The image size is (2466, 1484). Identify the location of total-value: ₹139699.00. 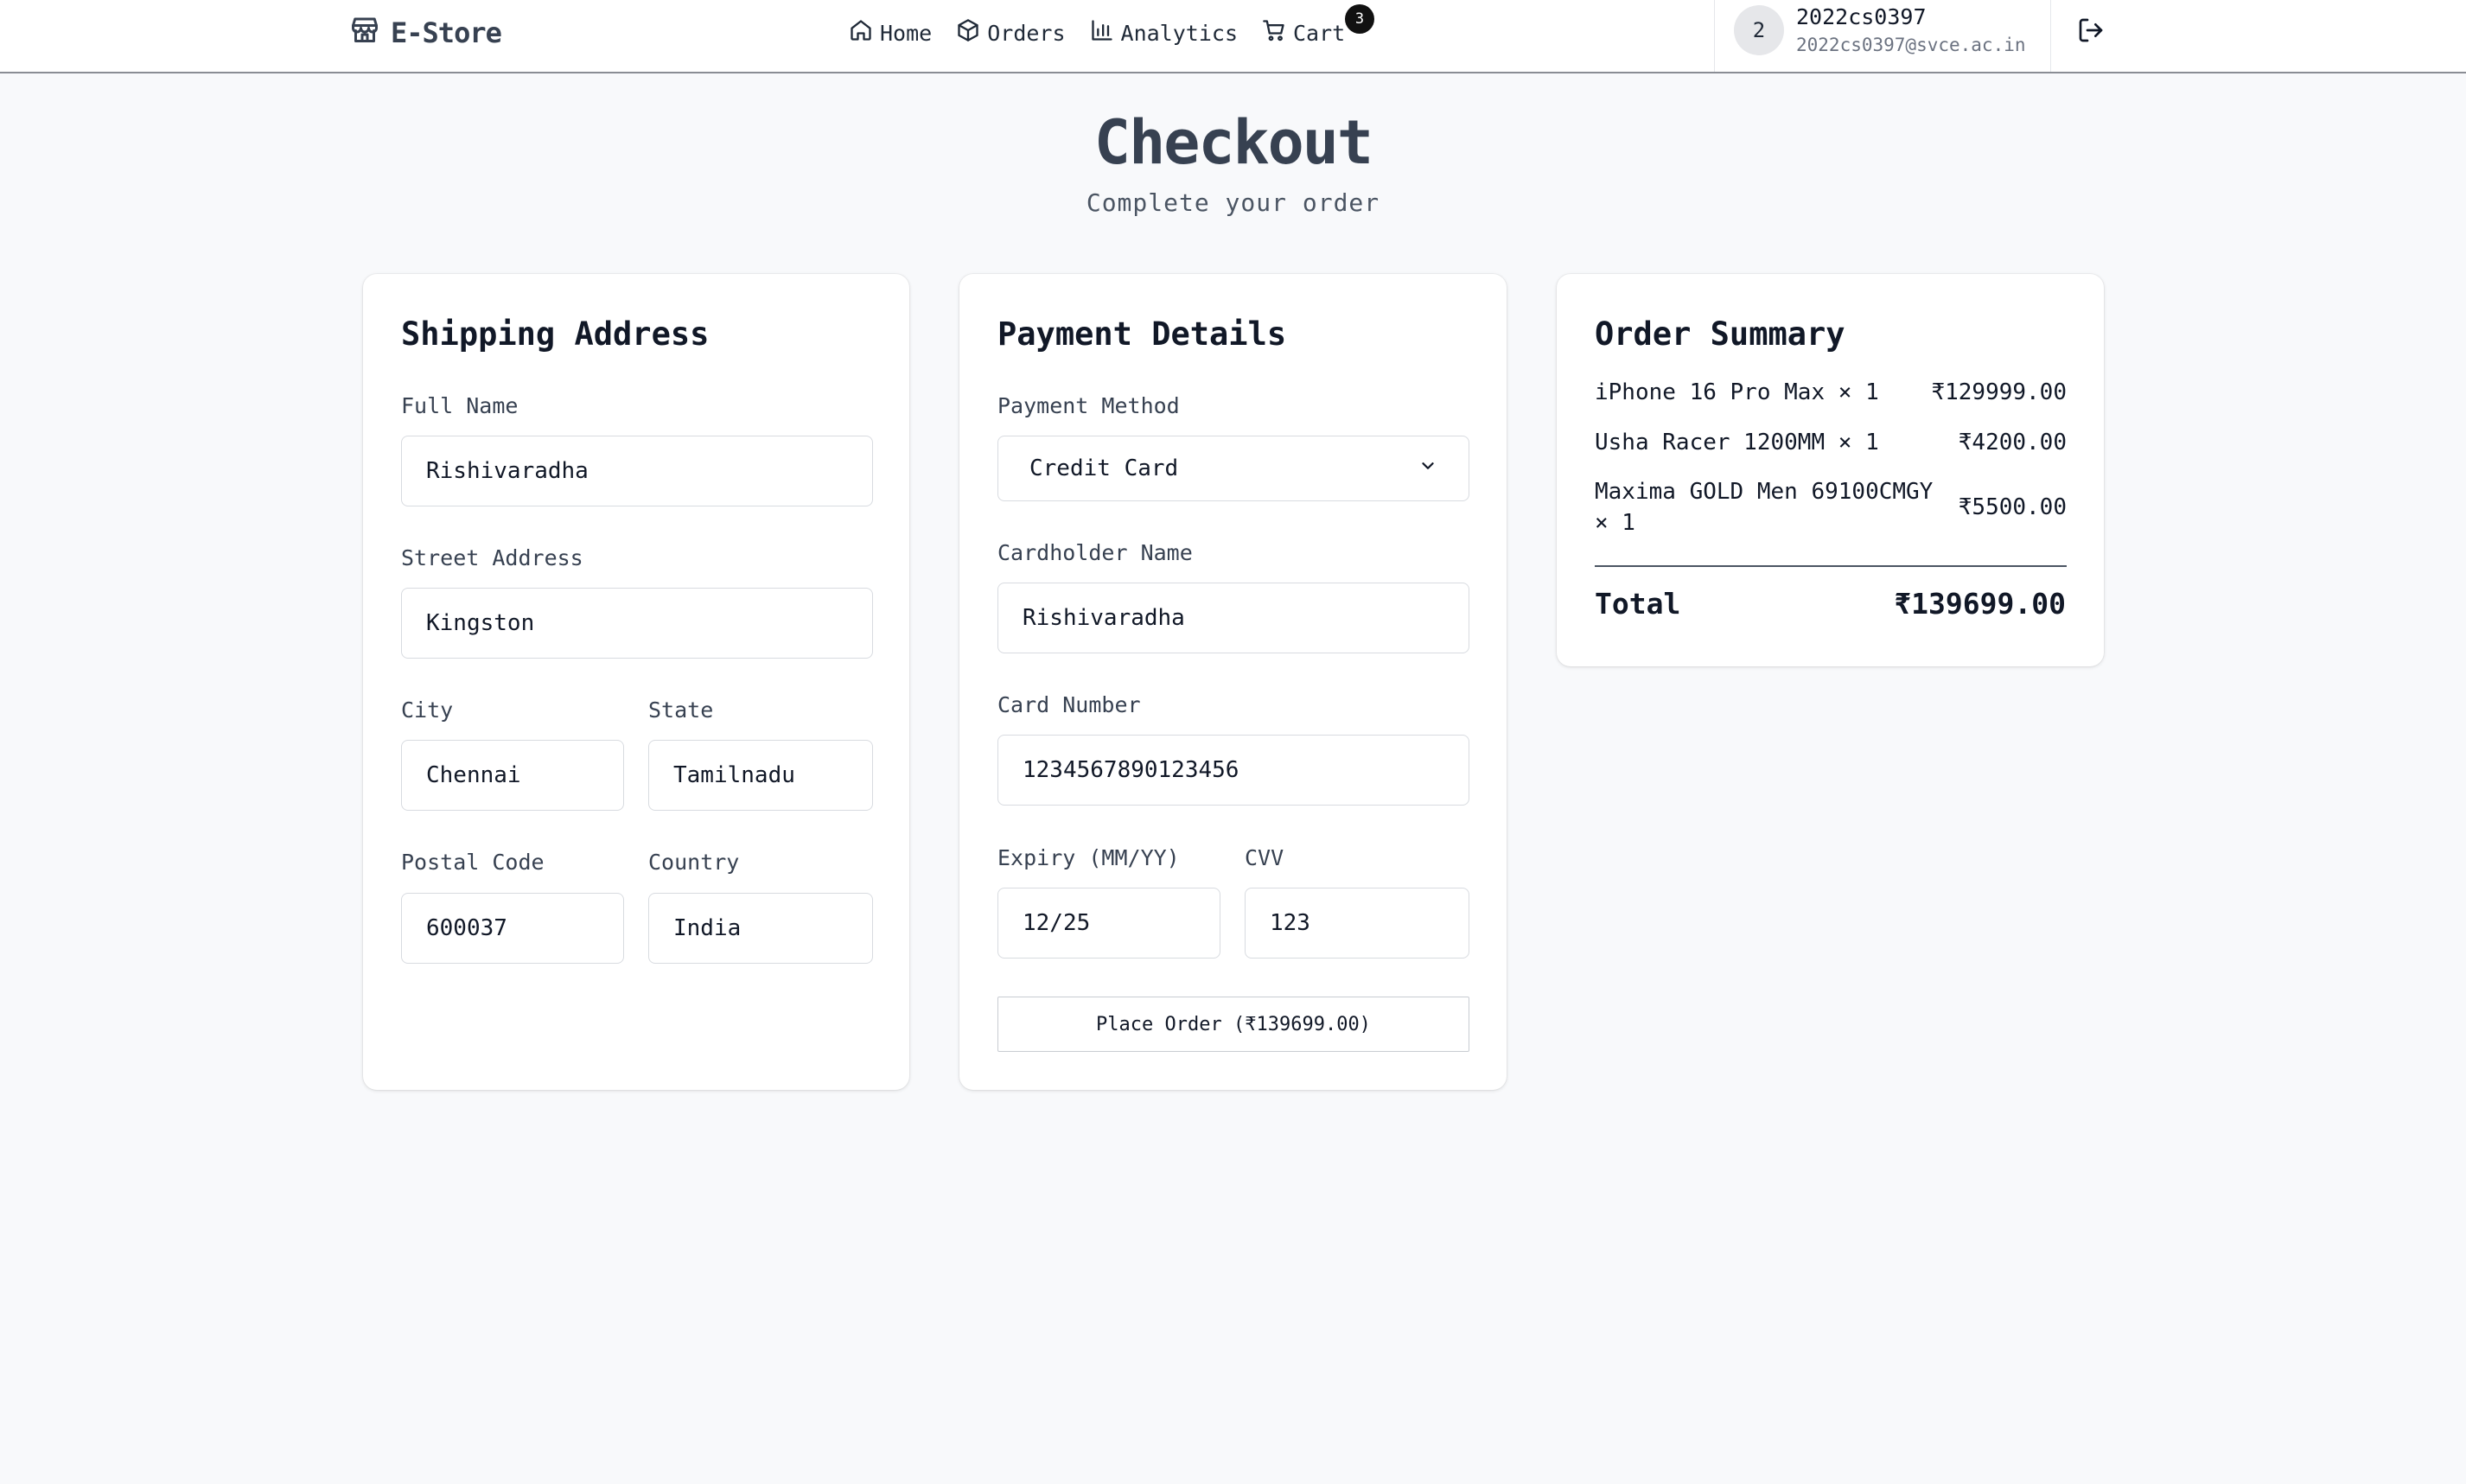
(1980, 604).